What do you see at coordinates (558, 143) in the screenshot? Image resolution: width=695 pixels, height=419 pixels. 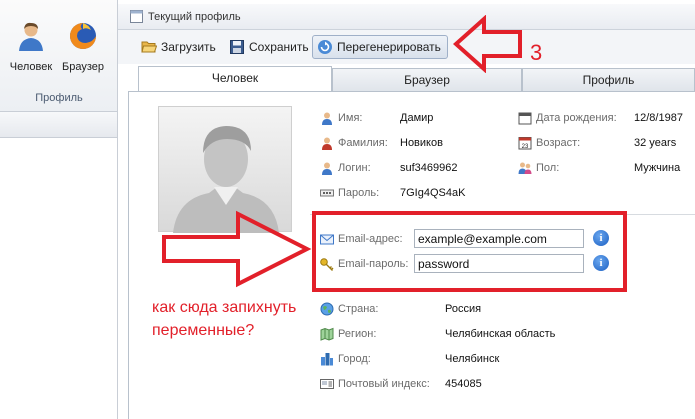 I see `age-label: Возраст:` at bounding box center [558, 143].